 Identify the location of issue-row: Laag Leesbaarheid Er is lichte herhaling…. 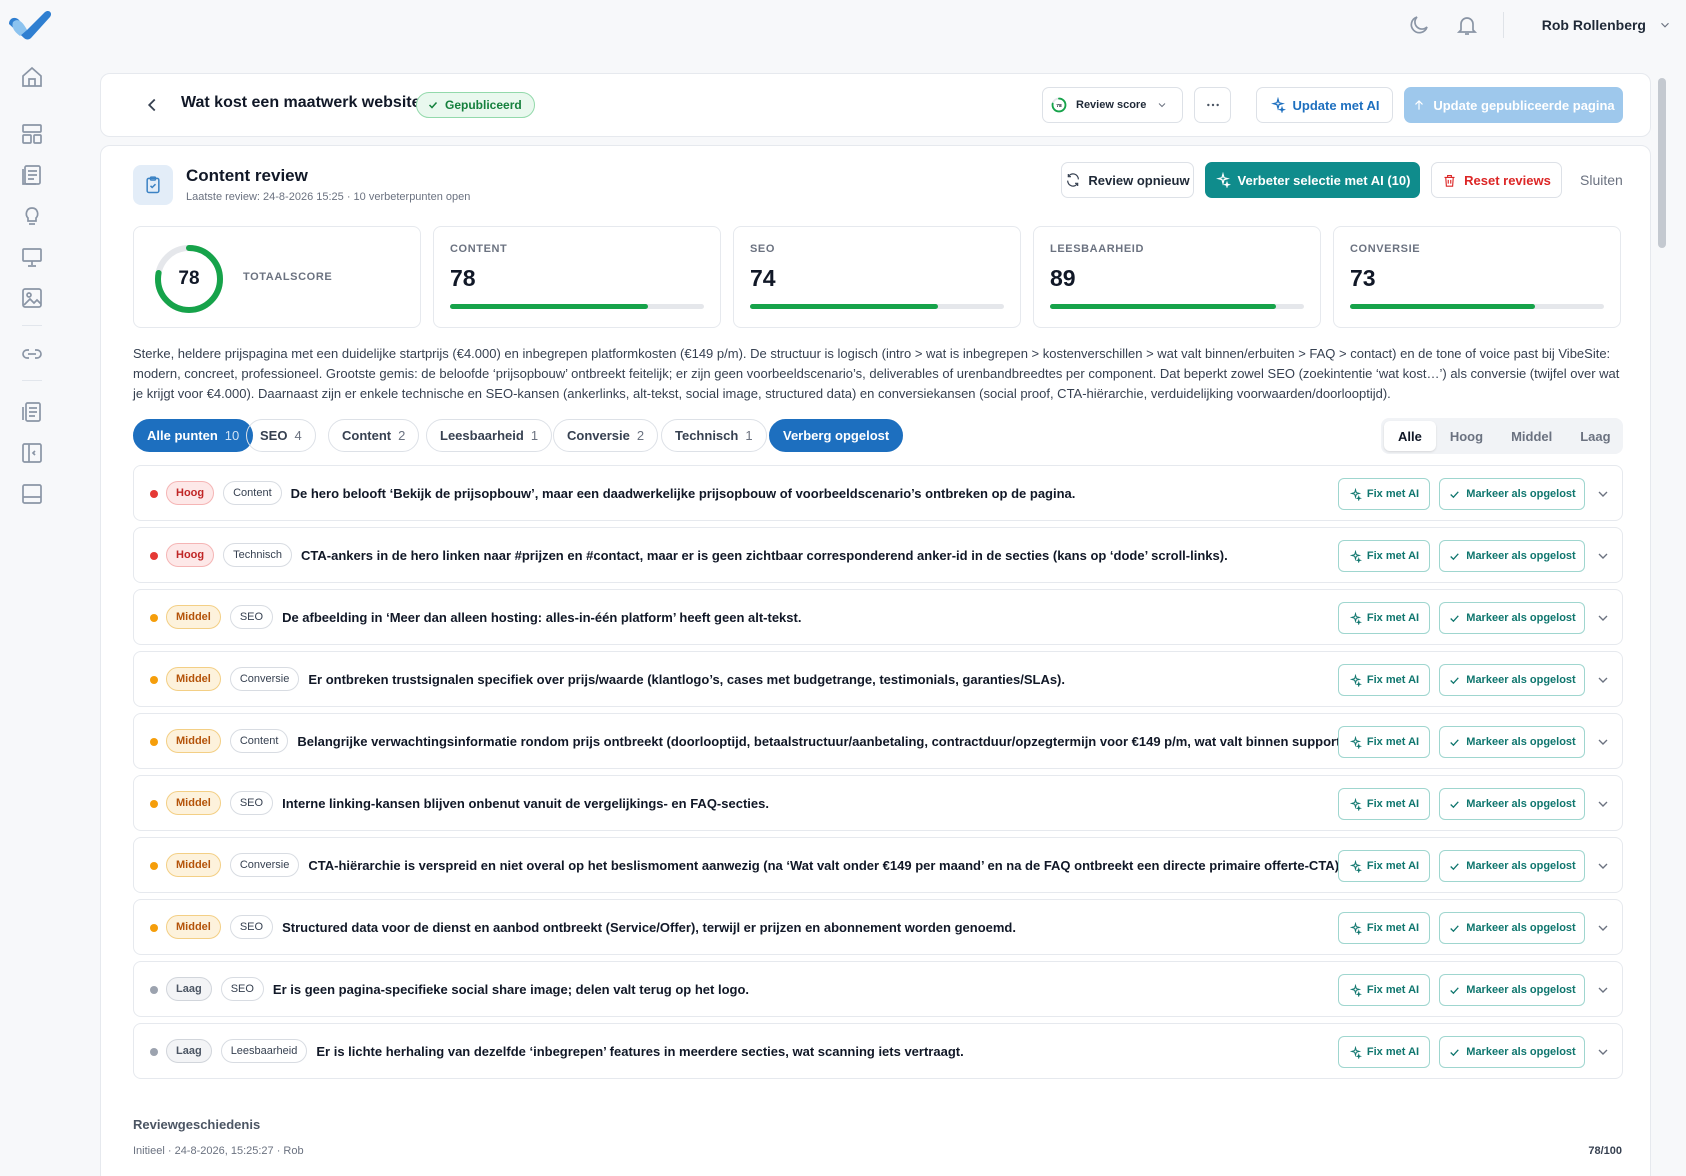
(878, 1051).